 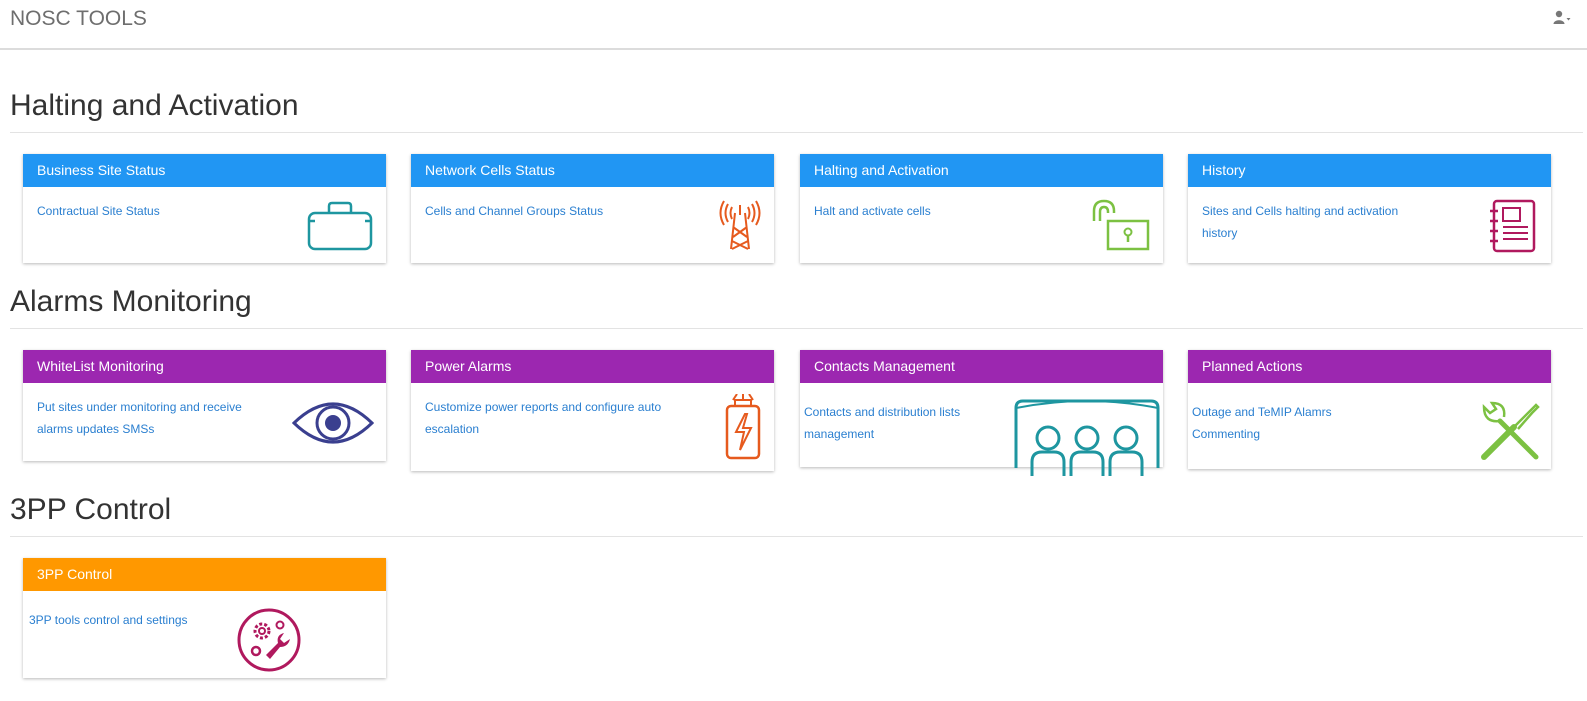 I want to click on eye-icon, so click(x=333, y=423).